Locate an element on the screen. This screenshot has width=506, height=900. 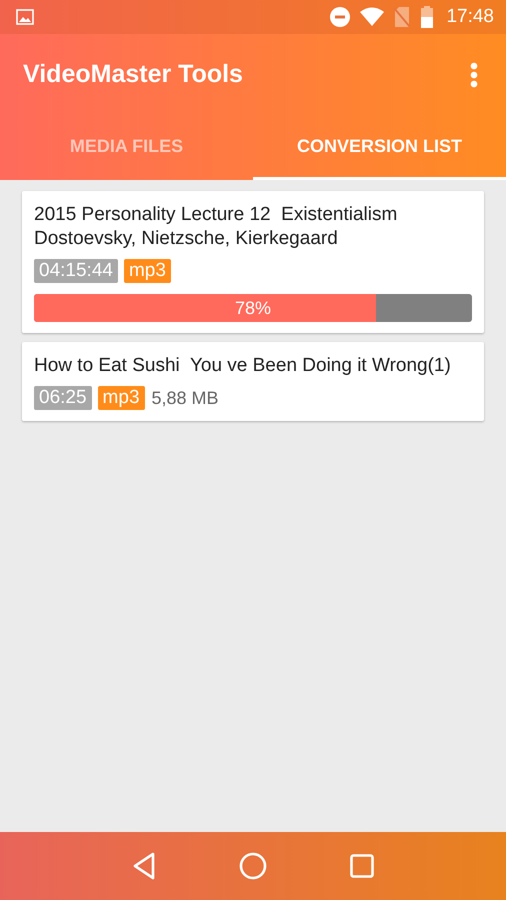
back-icon is located at coordinates (144, 866).